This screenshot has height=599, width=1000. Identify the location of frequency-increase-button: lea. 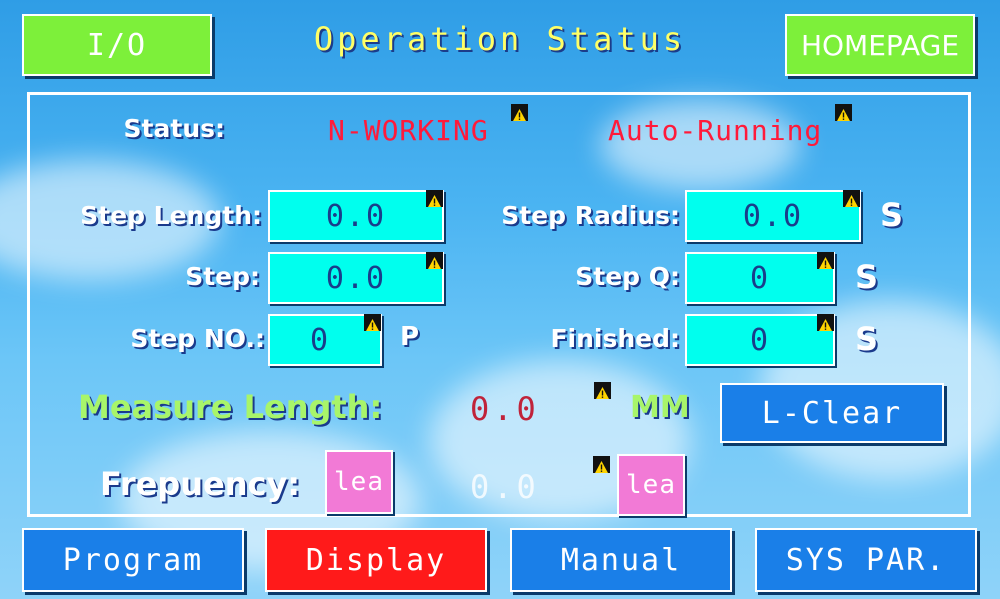
(651, 485).